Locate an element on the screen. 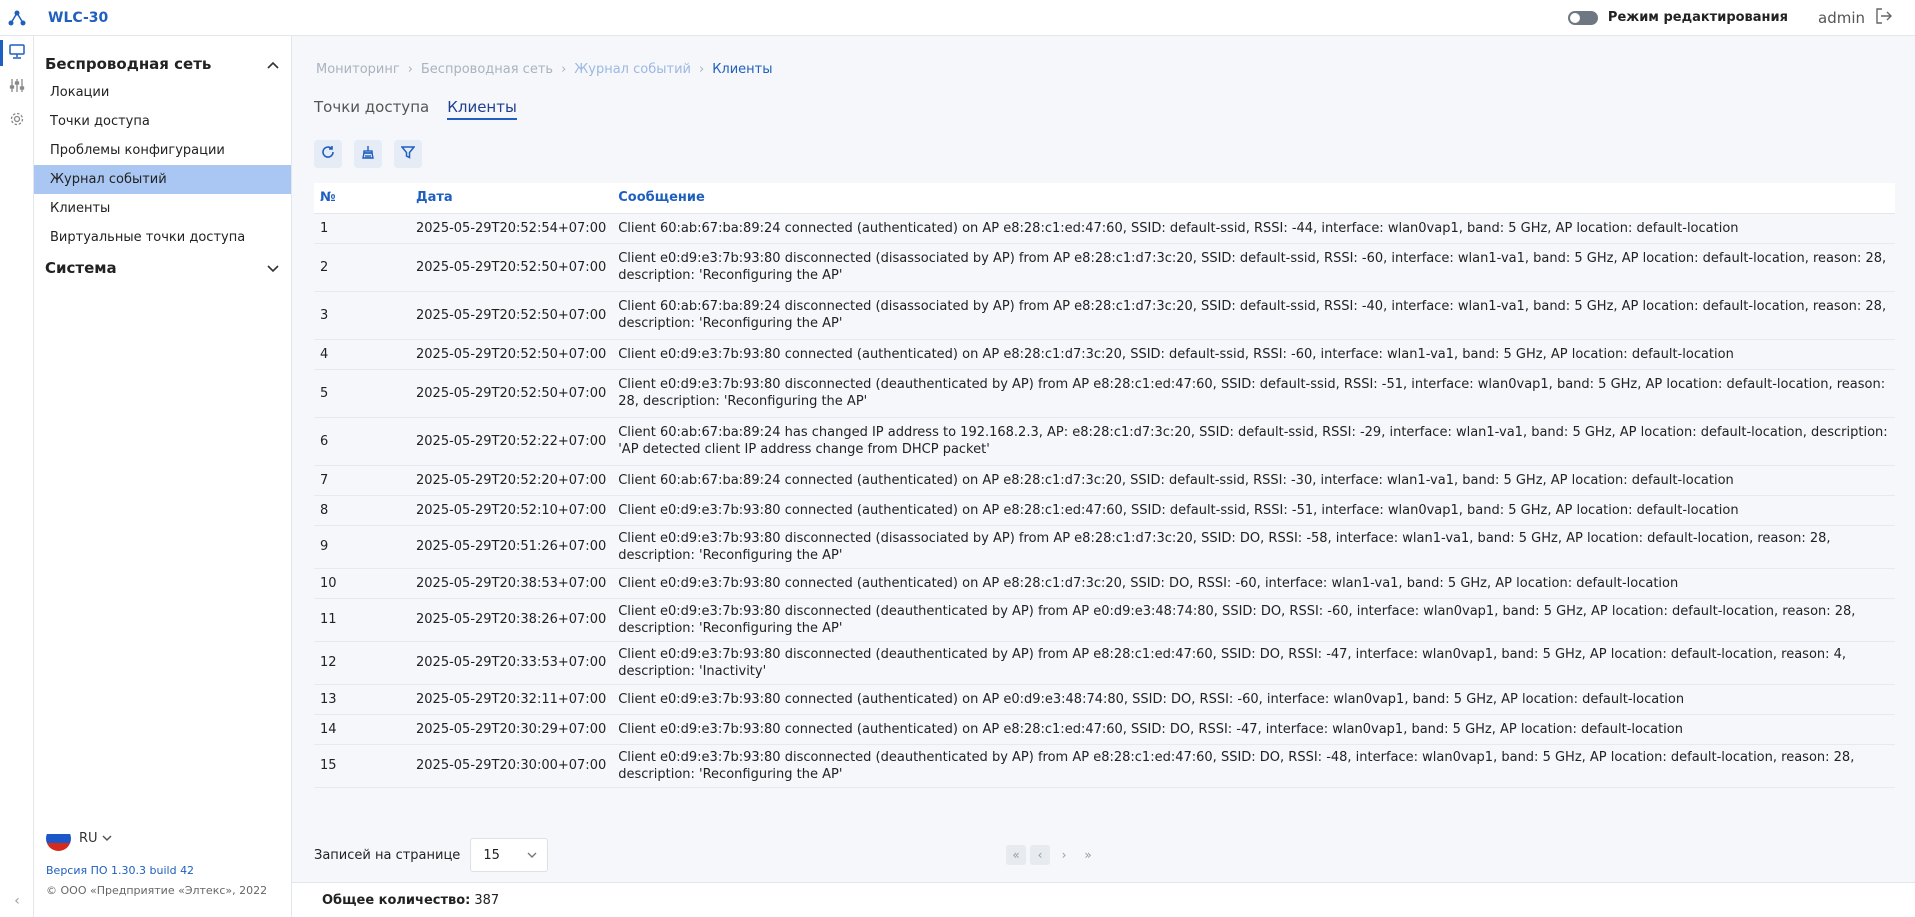  sidebar-item-config-problems: Проблемы конфигурации is located at coordinates (162, 150).